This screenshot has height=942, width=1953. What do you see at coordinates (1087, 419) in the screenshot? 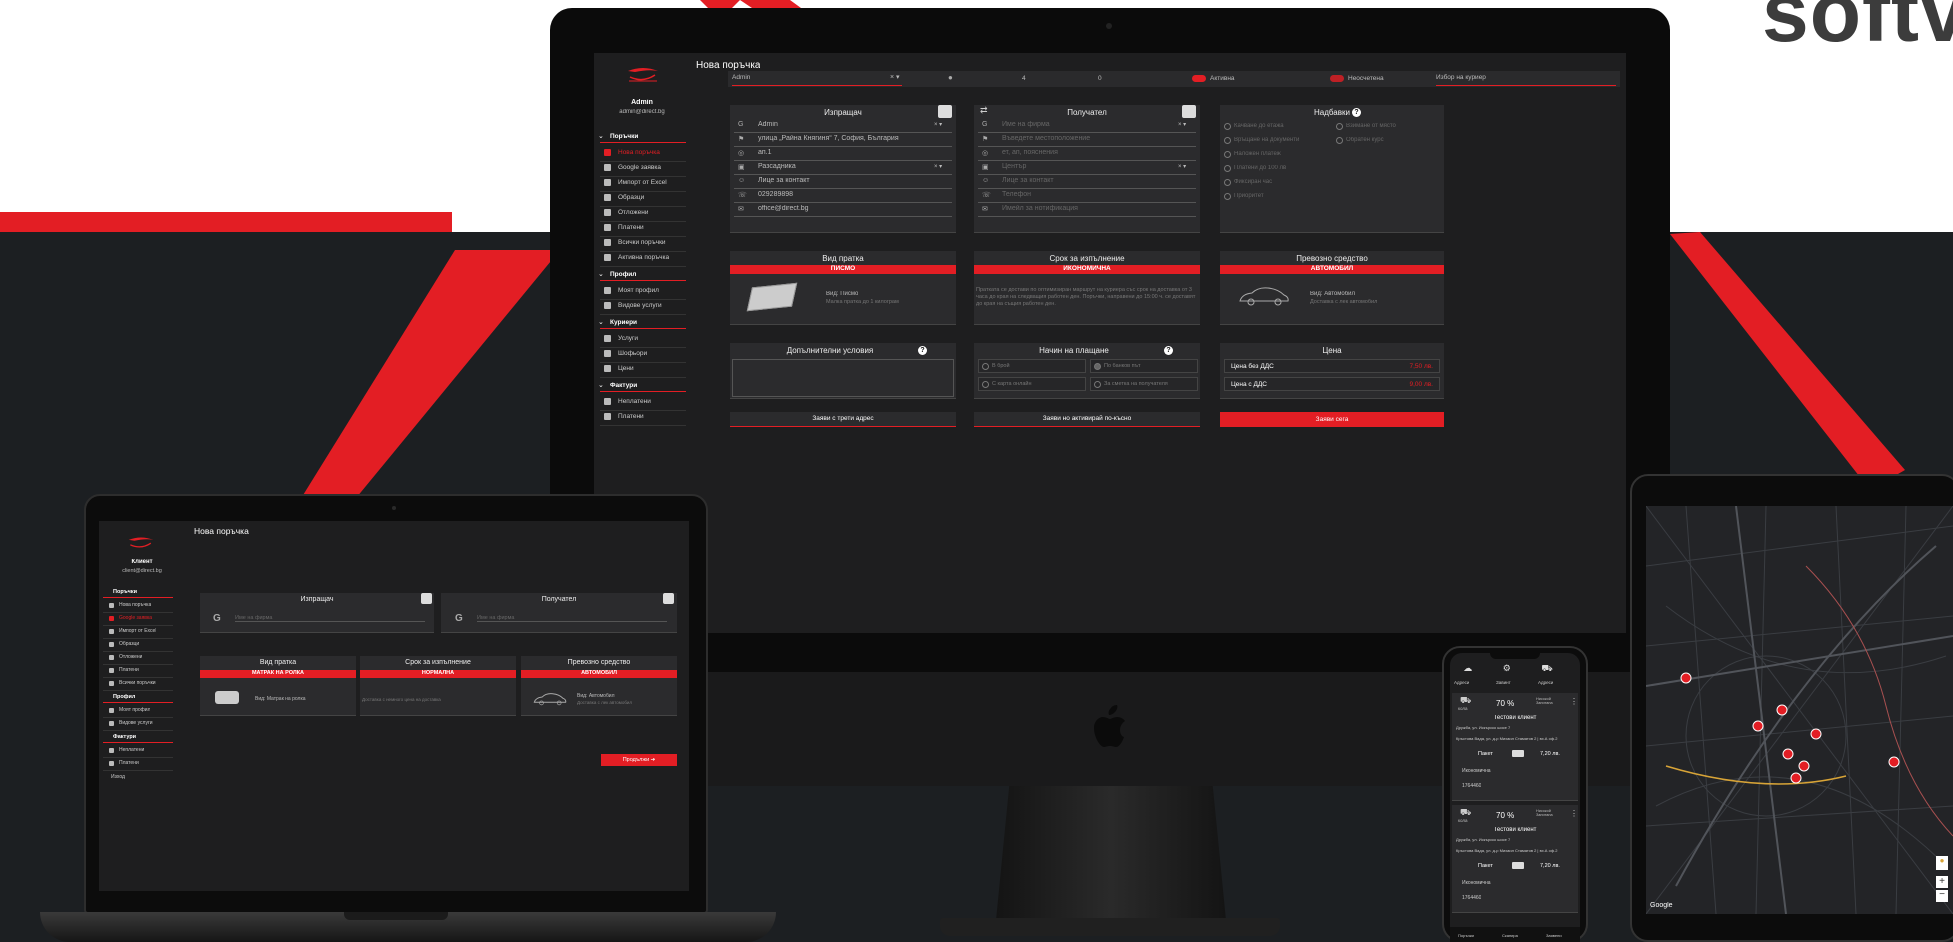
I see `order-later-button: Заяви но активирай по-късно` at bounding box center [1087, 419].